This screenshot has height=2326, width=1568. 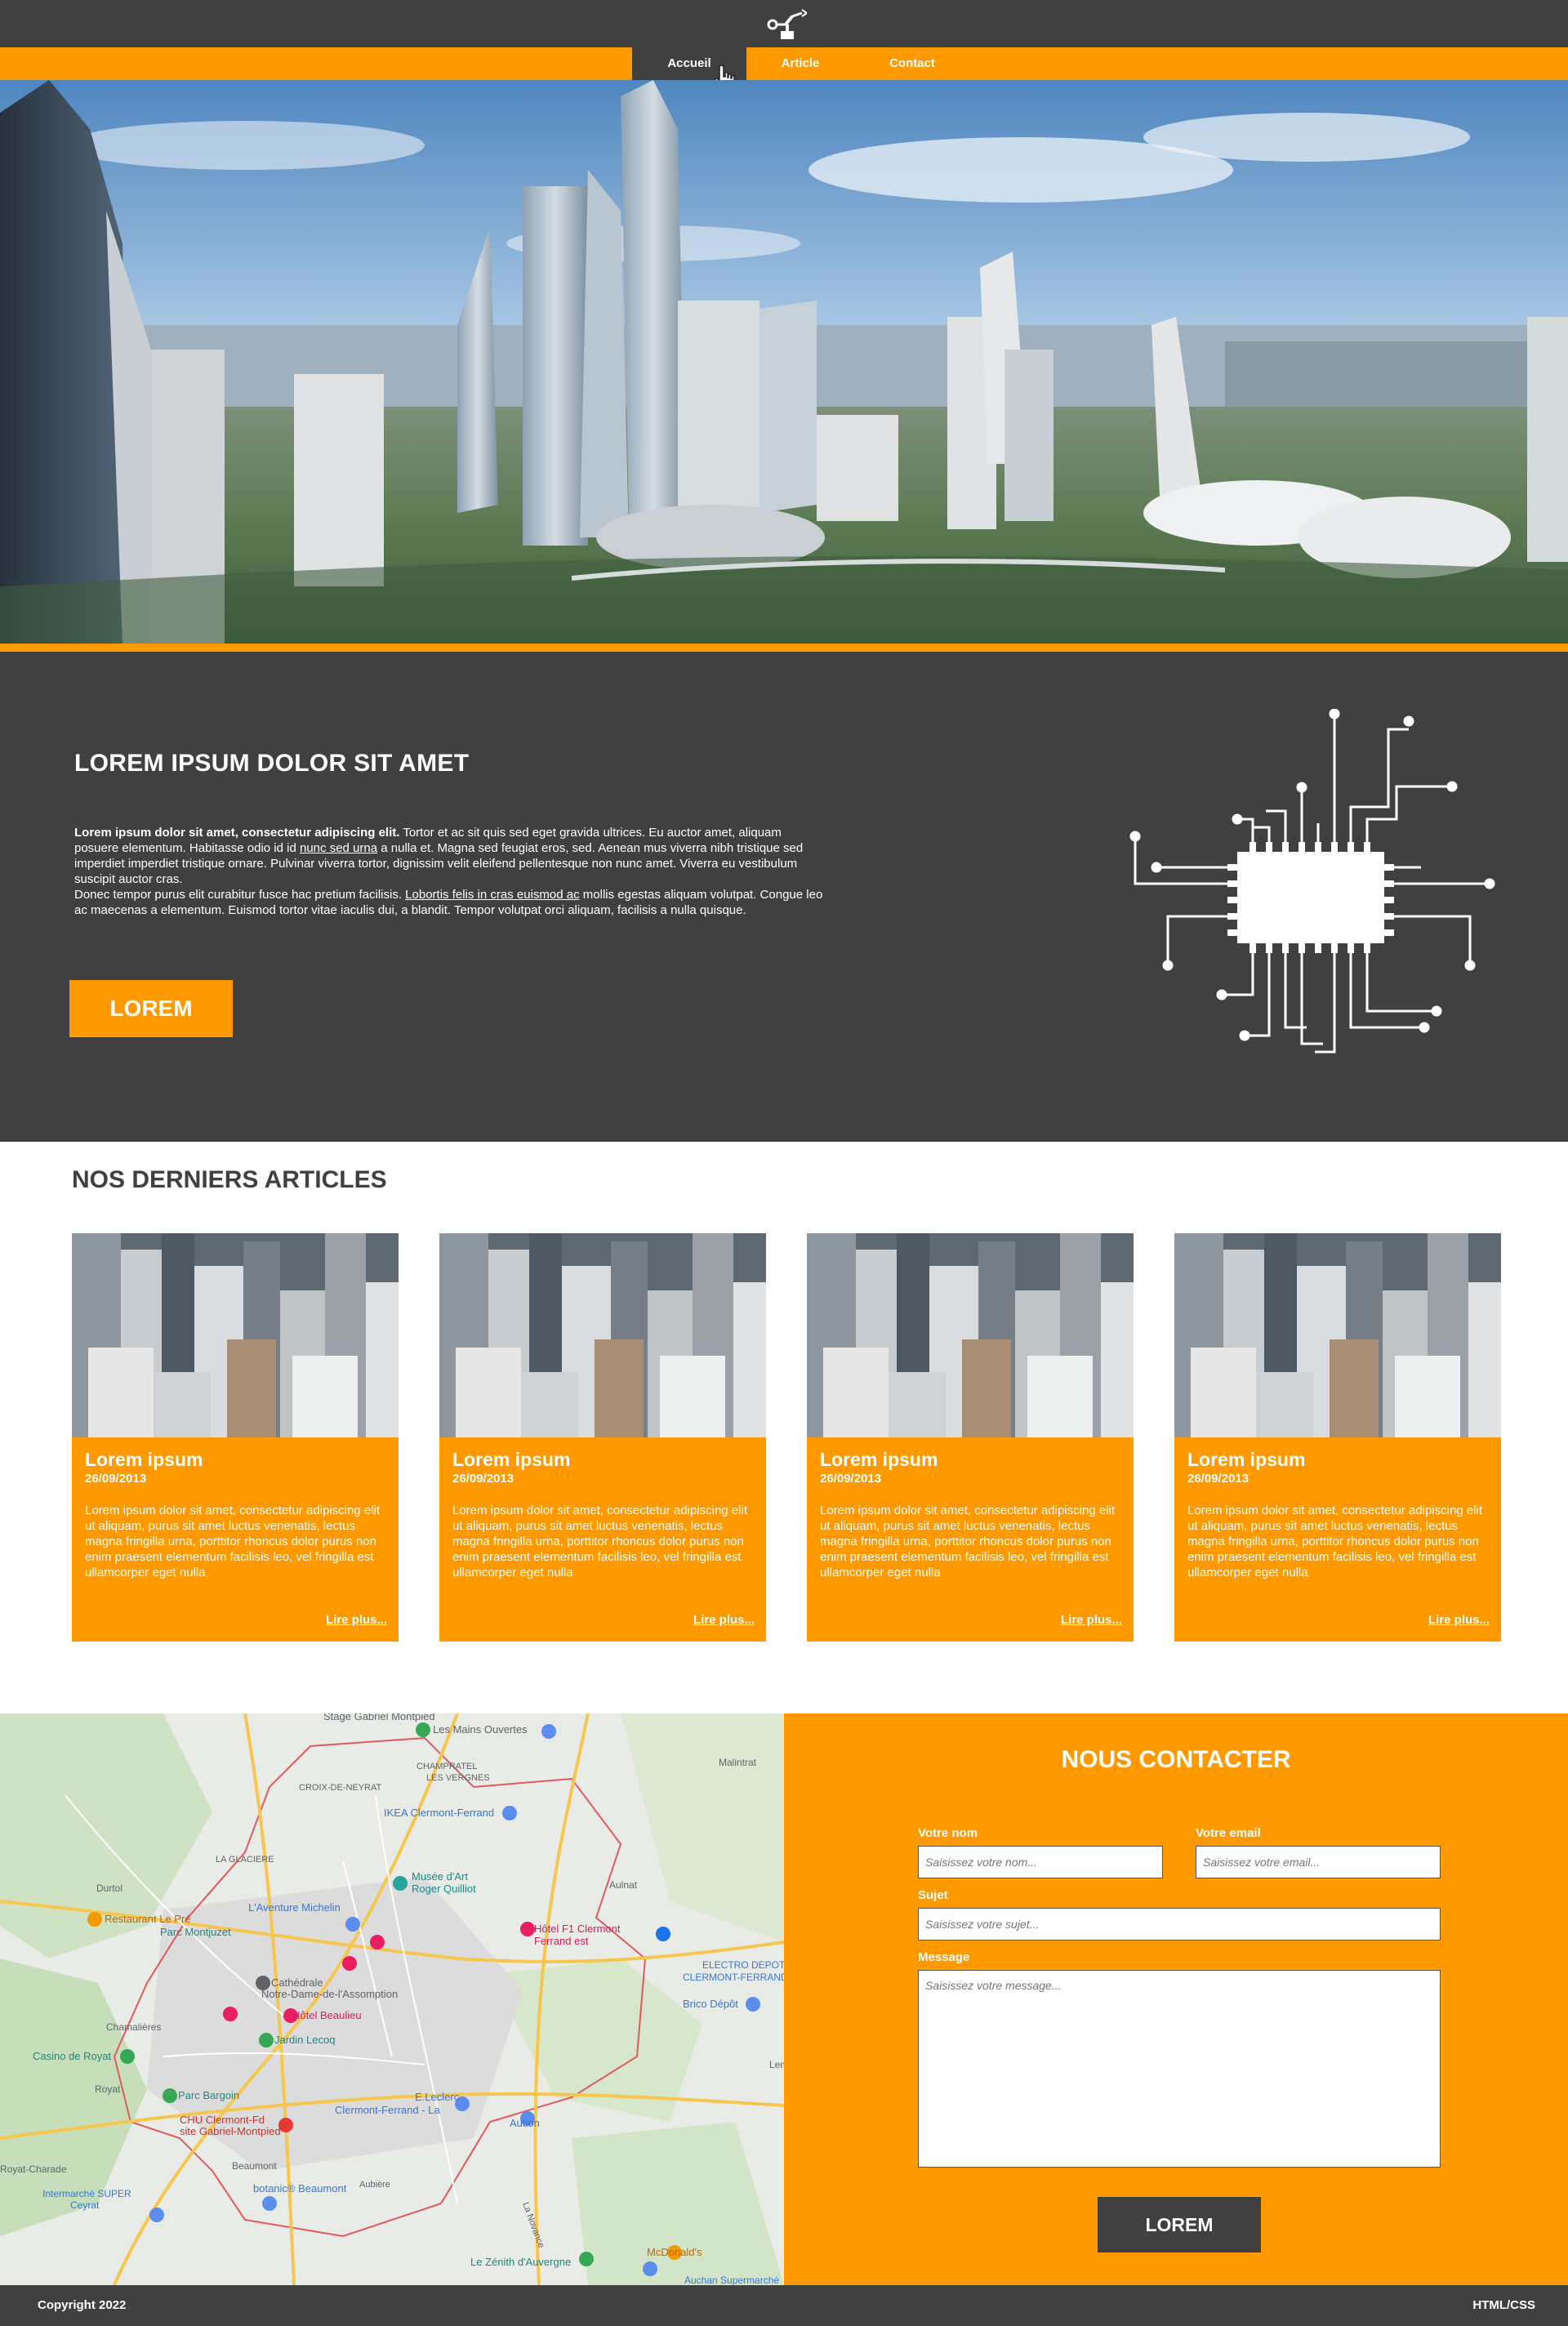 What do you see at coordinates (195, 1932) in the screenshot?
I see `svg-text: Parc Montjuzet` at bounding box center [195, 1932].